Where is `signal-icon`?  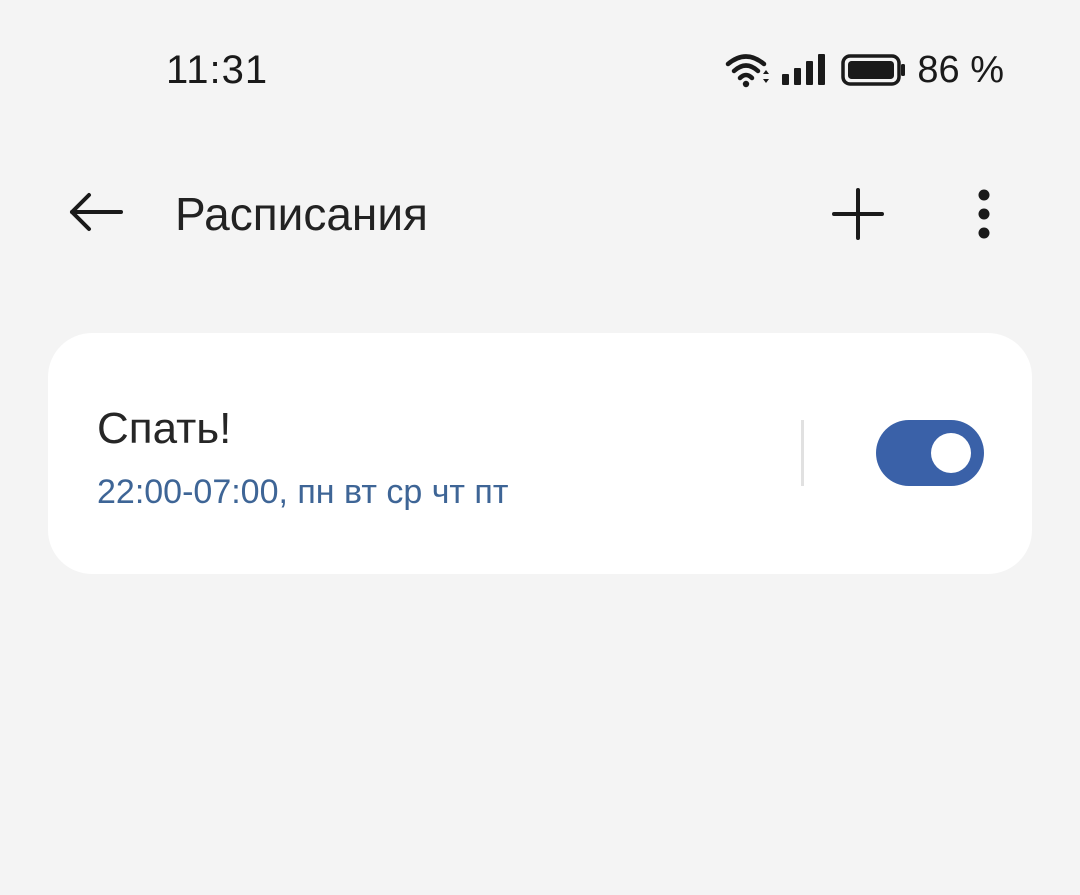 signal-icon is located at coordinates (804, 69).